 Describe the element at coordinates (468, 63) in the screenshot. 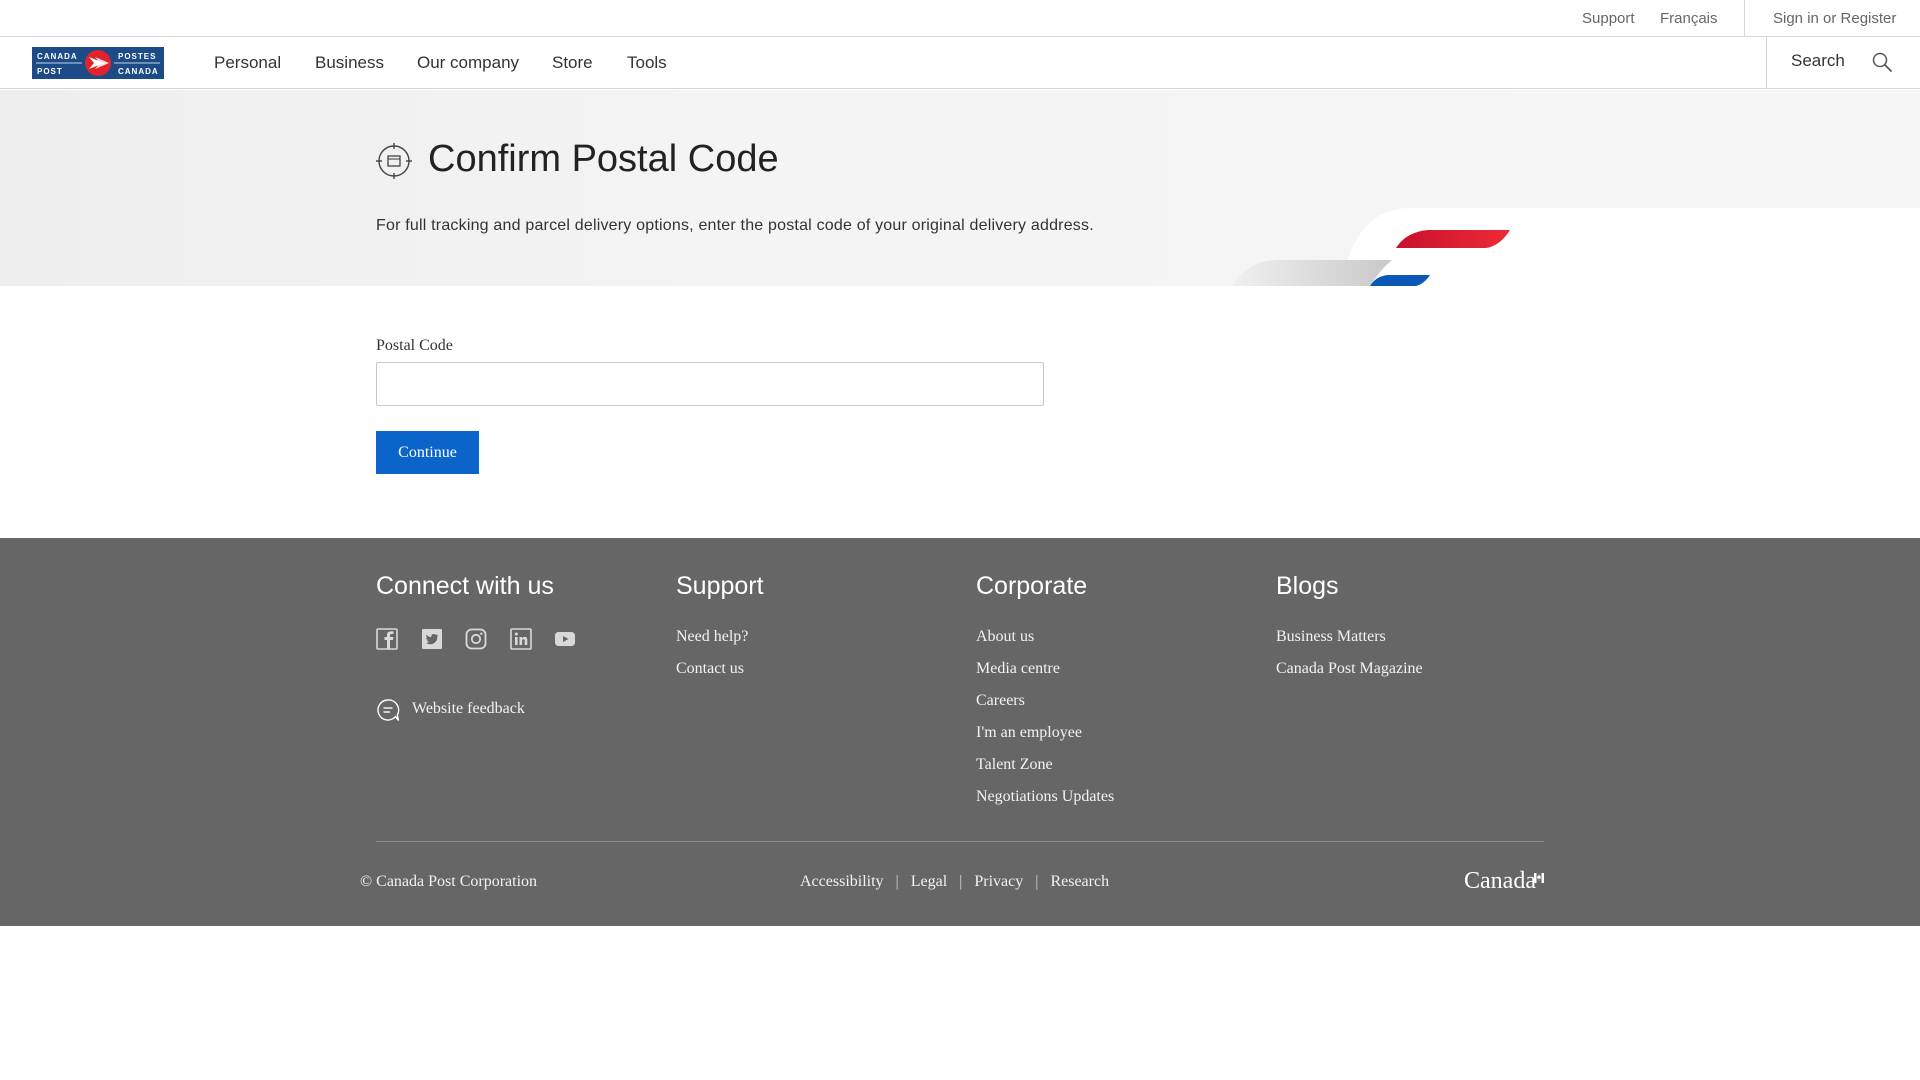

I see `nav-item-our-company: Our company` at that location.